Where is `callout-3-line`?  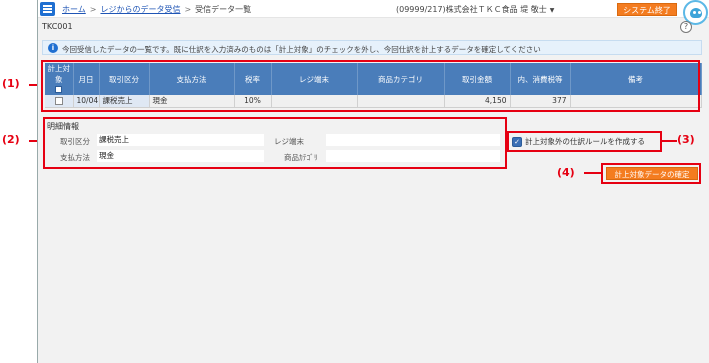
callout-3-line is located at coordinates (669, 141).